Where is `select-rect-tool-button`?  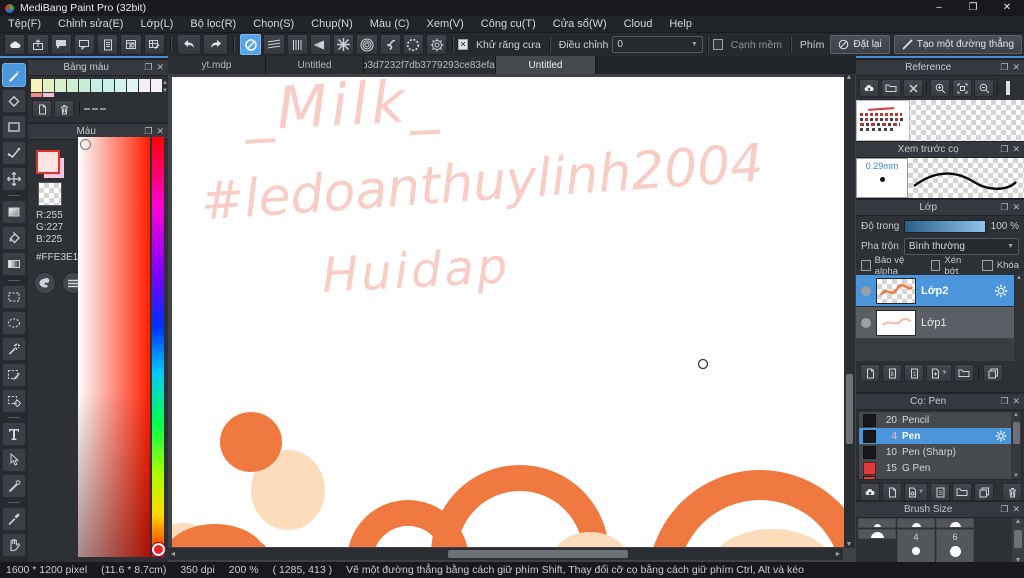
select-rect-tool-button is located at coordinates (14, 297).